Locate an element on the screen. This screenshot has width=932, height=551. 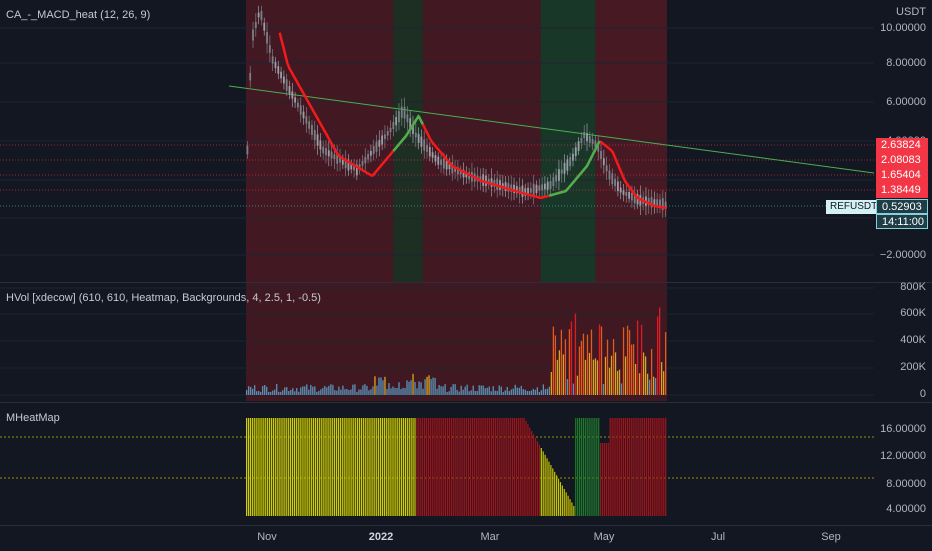
time-axis is located at coordinates (466, 538).